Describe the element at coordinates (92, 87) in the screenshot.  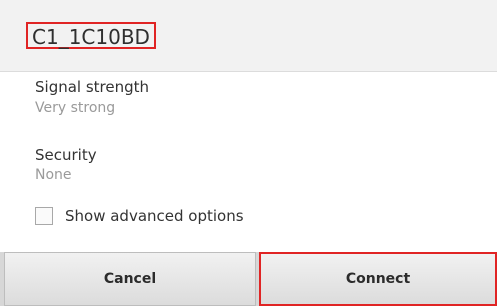
I see `signal-strength-label: Signal strength` at that location.